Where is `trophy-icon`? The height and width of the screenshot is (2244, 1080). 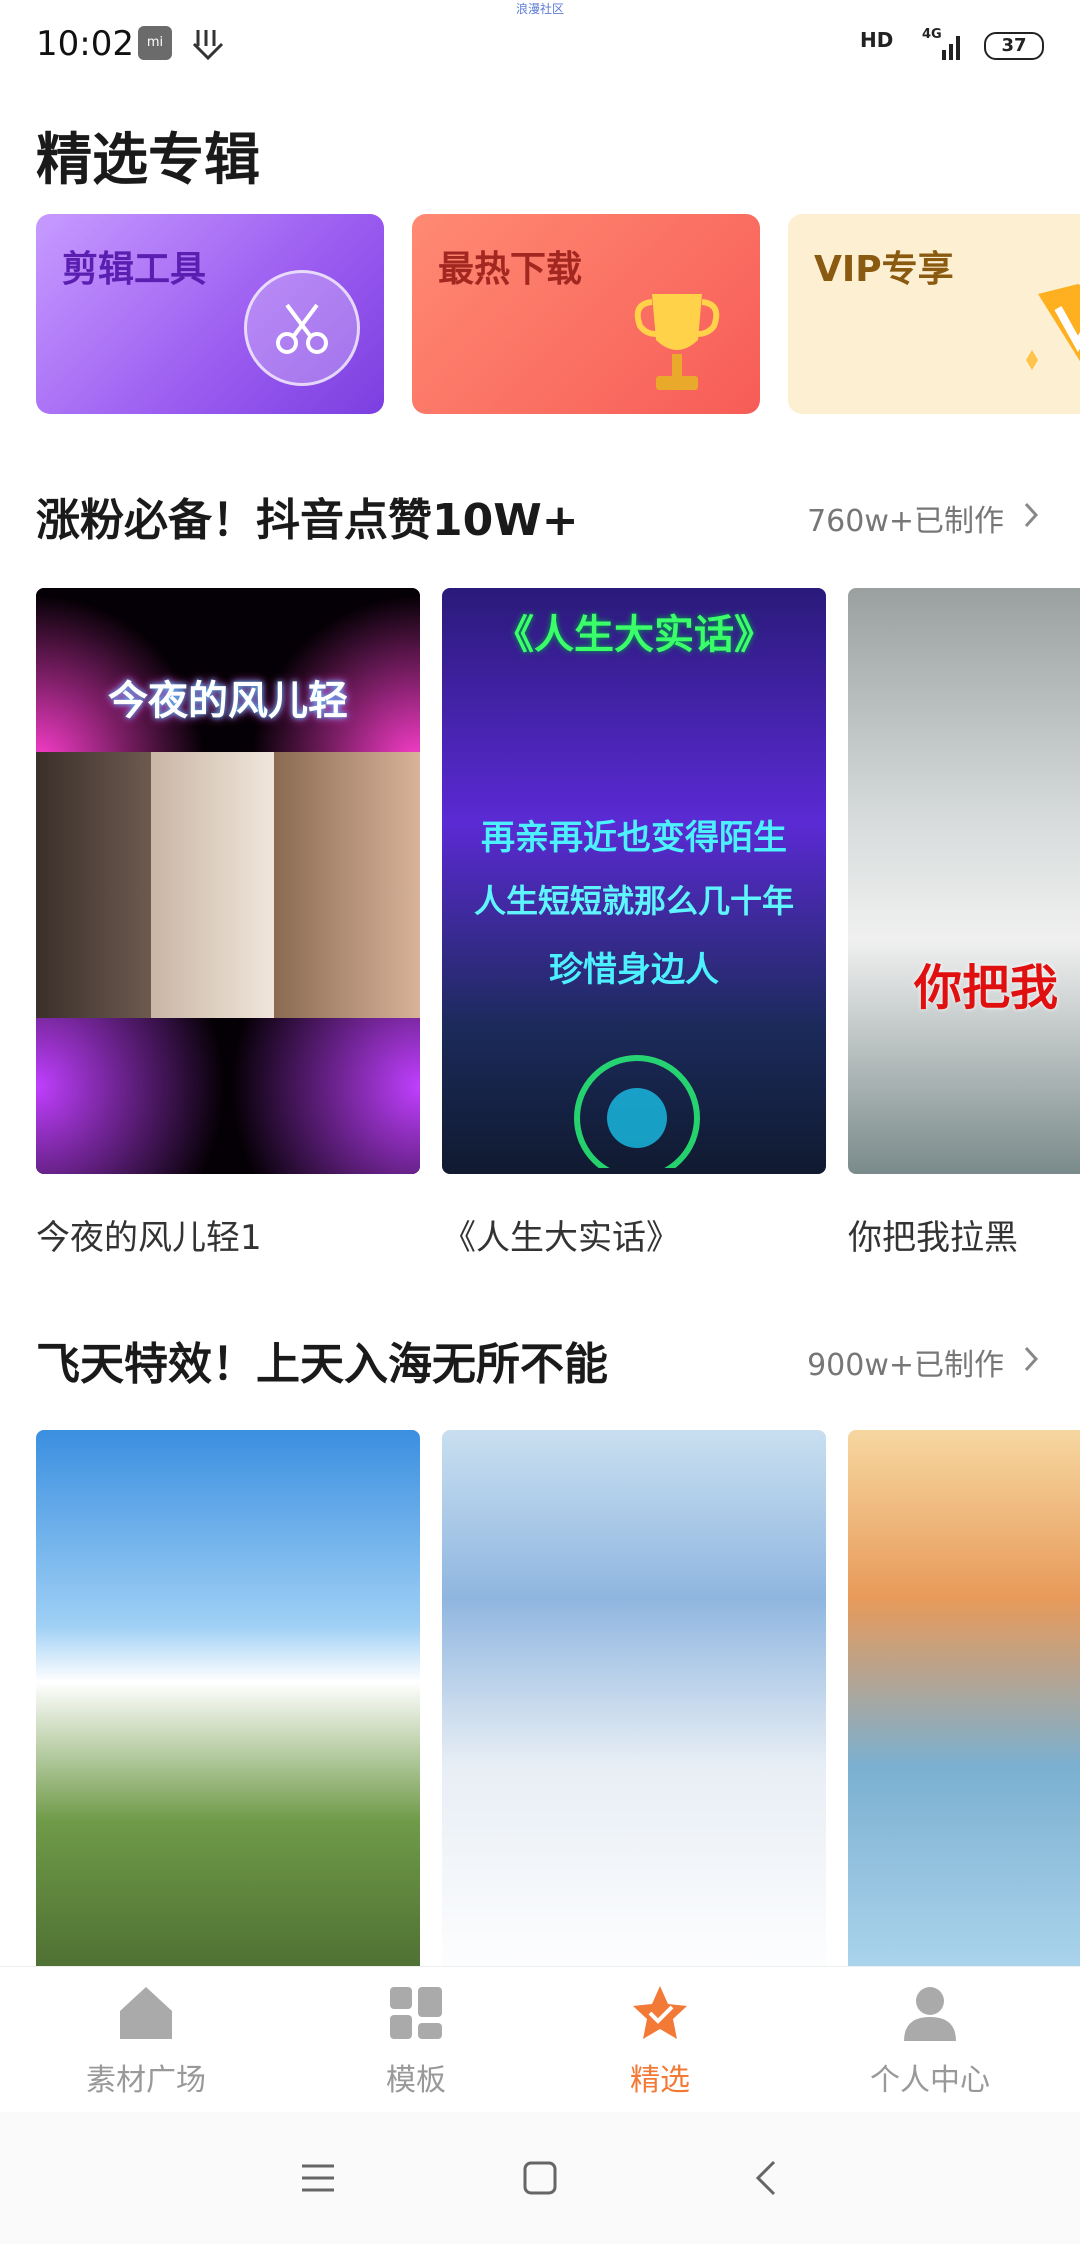 trophy-icon is located at coordinates (677, 342).